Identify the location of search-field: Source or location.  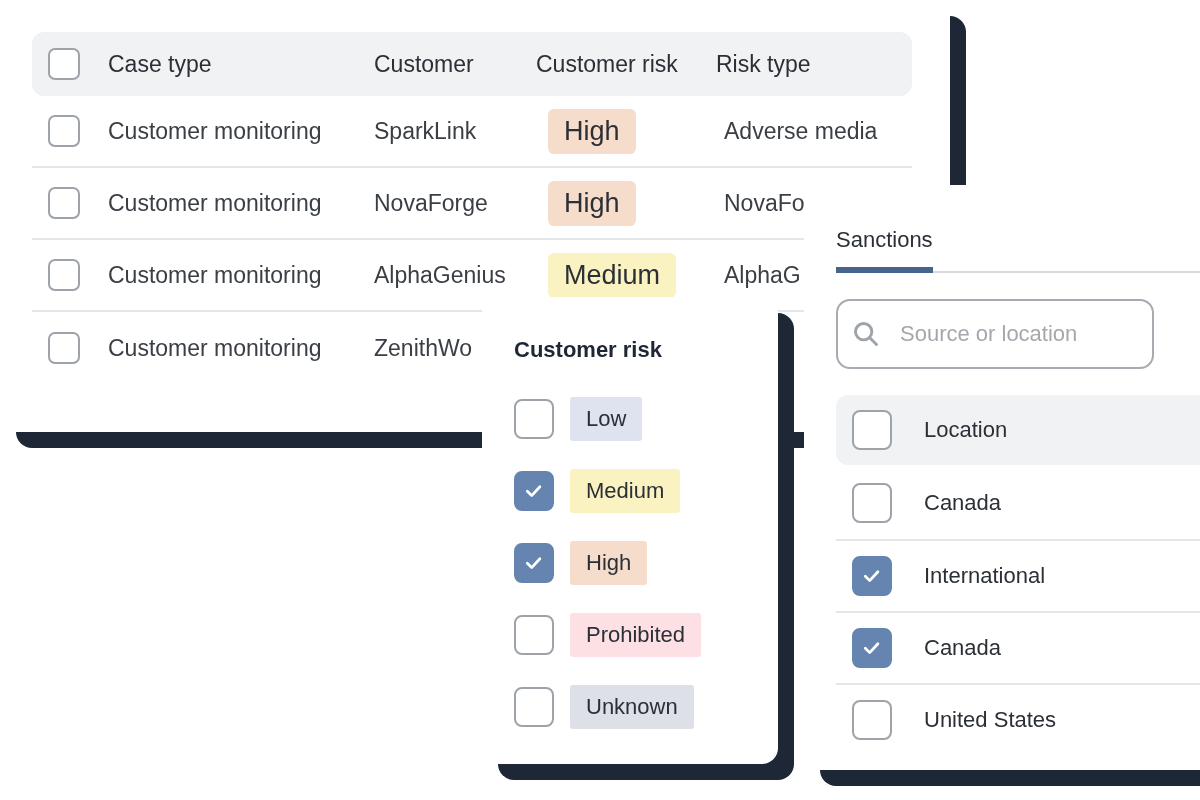
(995, 334).